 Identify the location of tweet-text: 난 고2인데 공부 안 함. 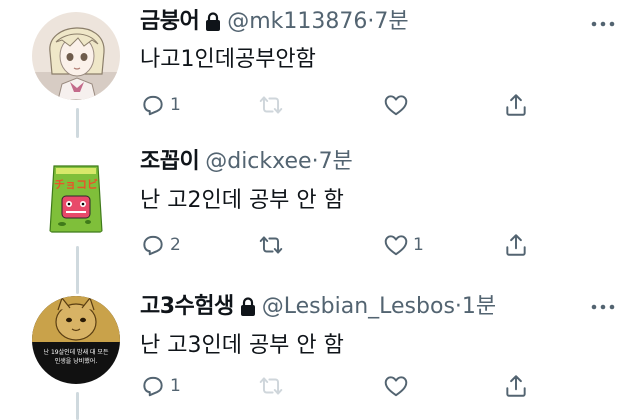
(242, 200).